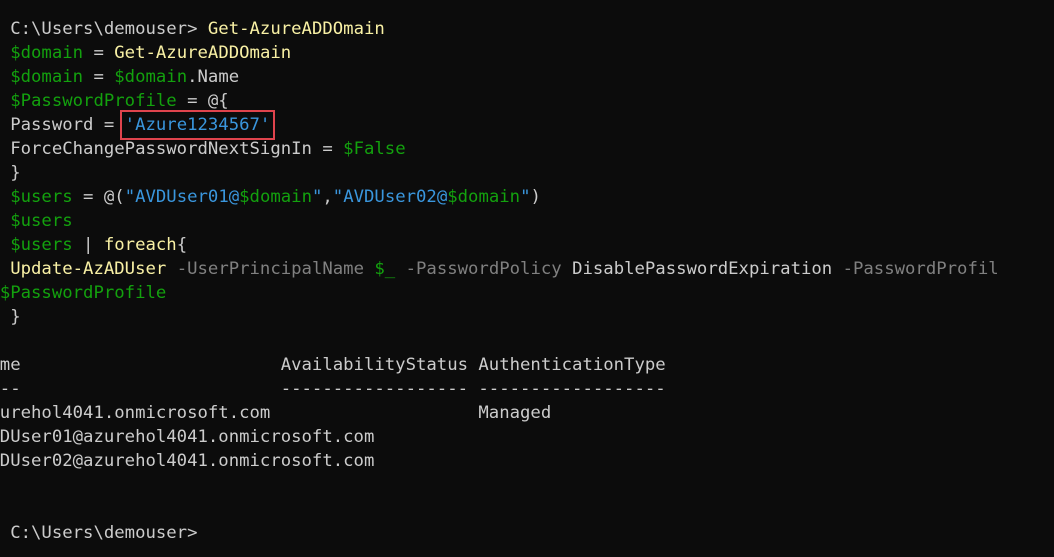 The width and height of the screenshot is (1054, 557). What do you see at coordinates (104, 29) in the screenshot?
I see `prompt: PS C:\Users\demouser>` at bounding box center [104, 29].